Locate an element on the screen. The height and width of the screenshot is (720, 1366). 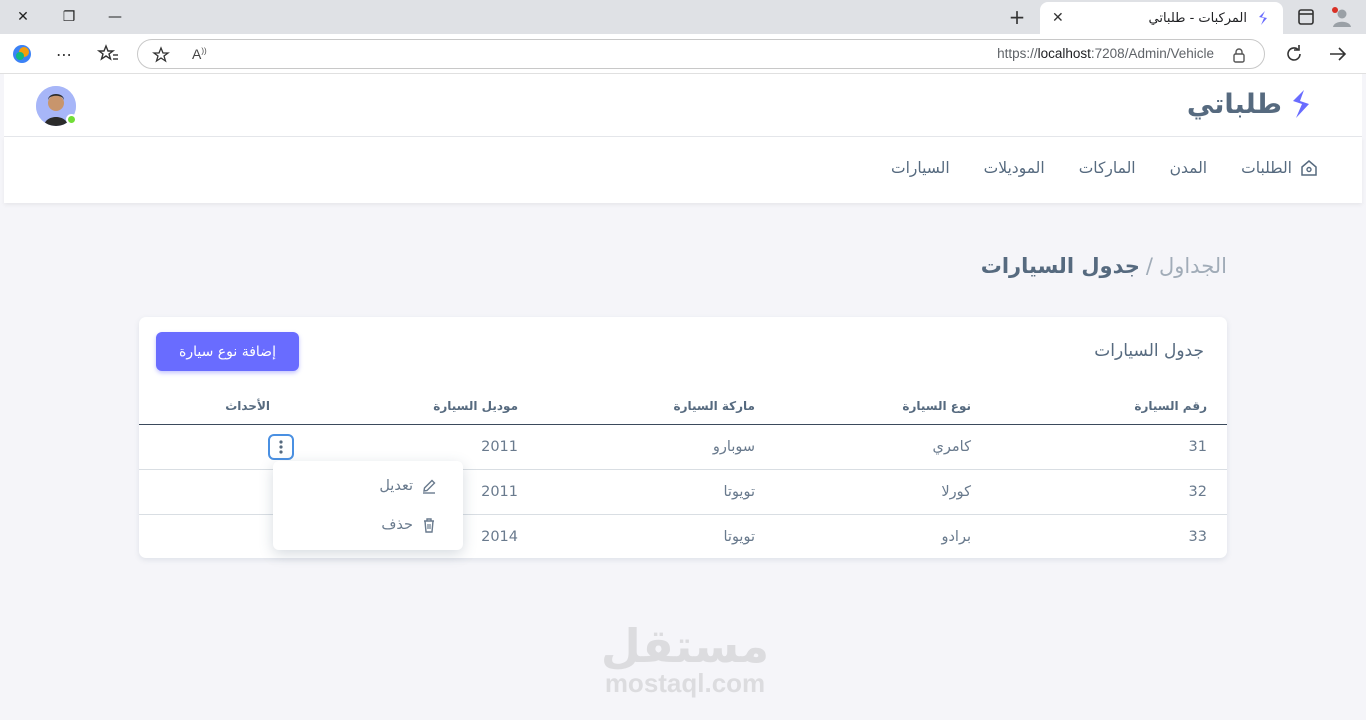
edit-label: تعديل is located at coordinates (396, 486).